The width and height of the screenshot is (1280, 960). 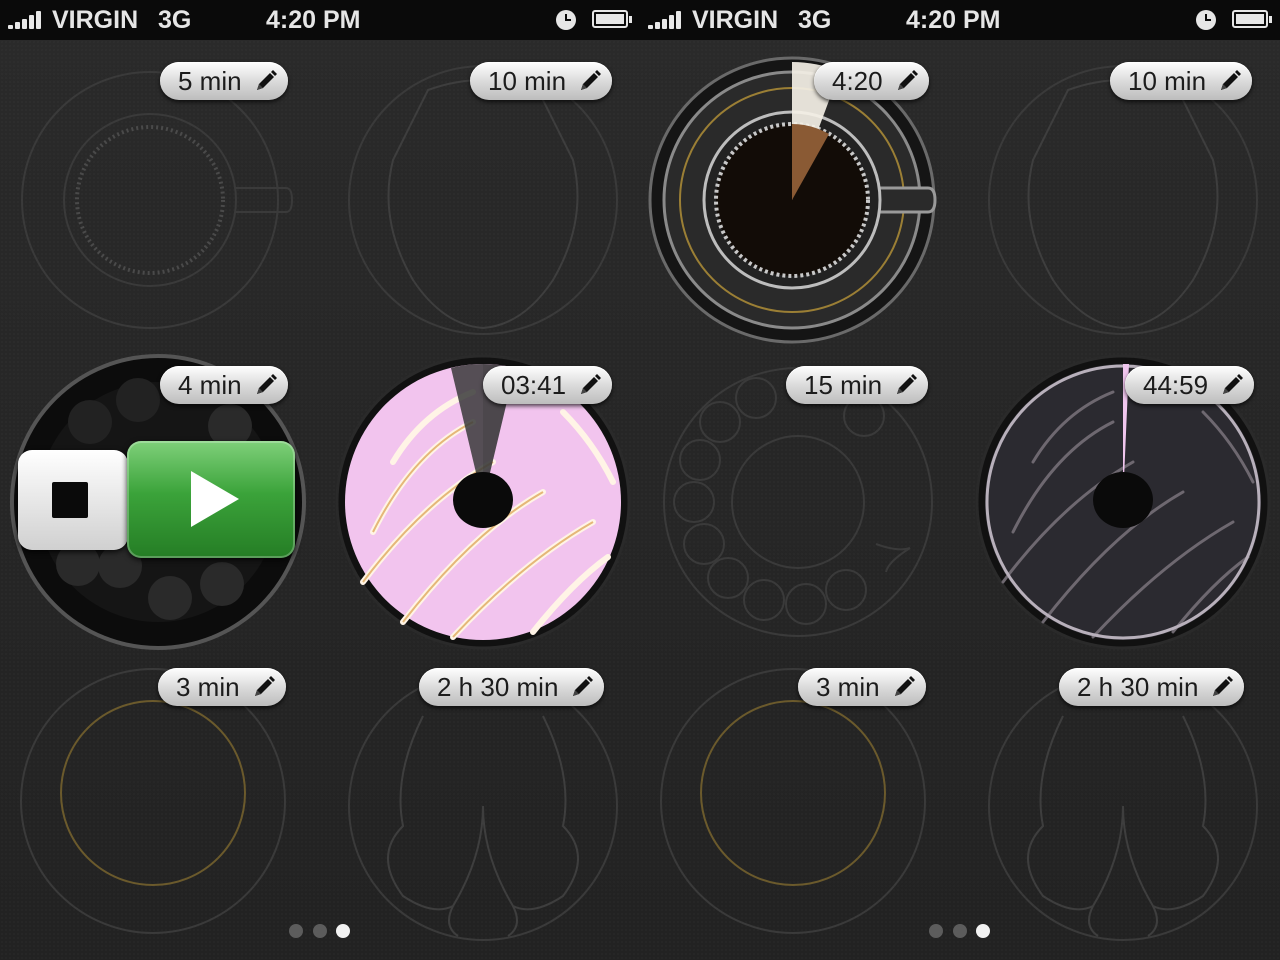 I want to click on timer-duration-pill: 5 min, so click(x=224, y=81).